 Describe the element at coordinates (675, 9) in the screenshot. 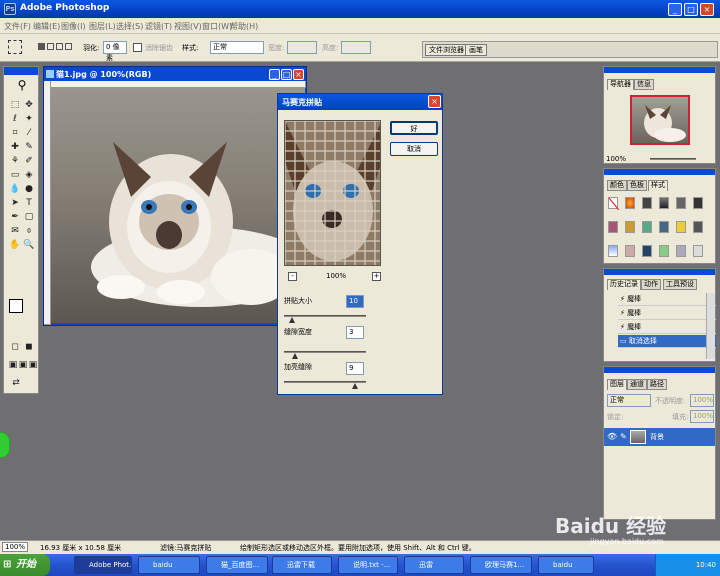

I see `minimize-button: _` at that location.